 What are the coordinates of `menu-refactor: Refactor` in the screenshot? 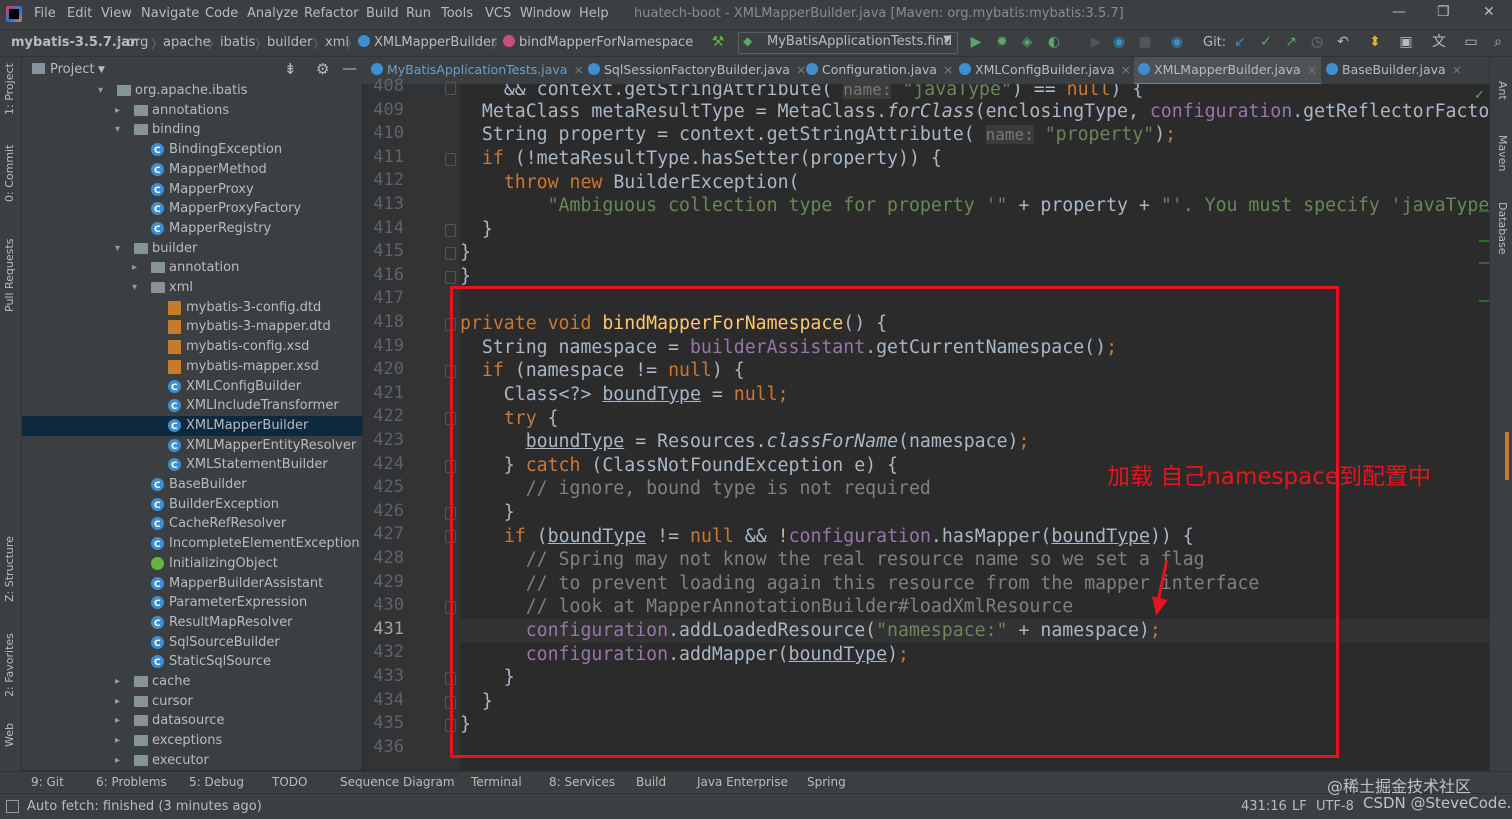 It's located at (331, 13).